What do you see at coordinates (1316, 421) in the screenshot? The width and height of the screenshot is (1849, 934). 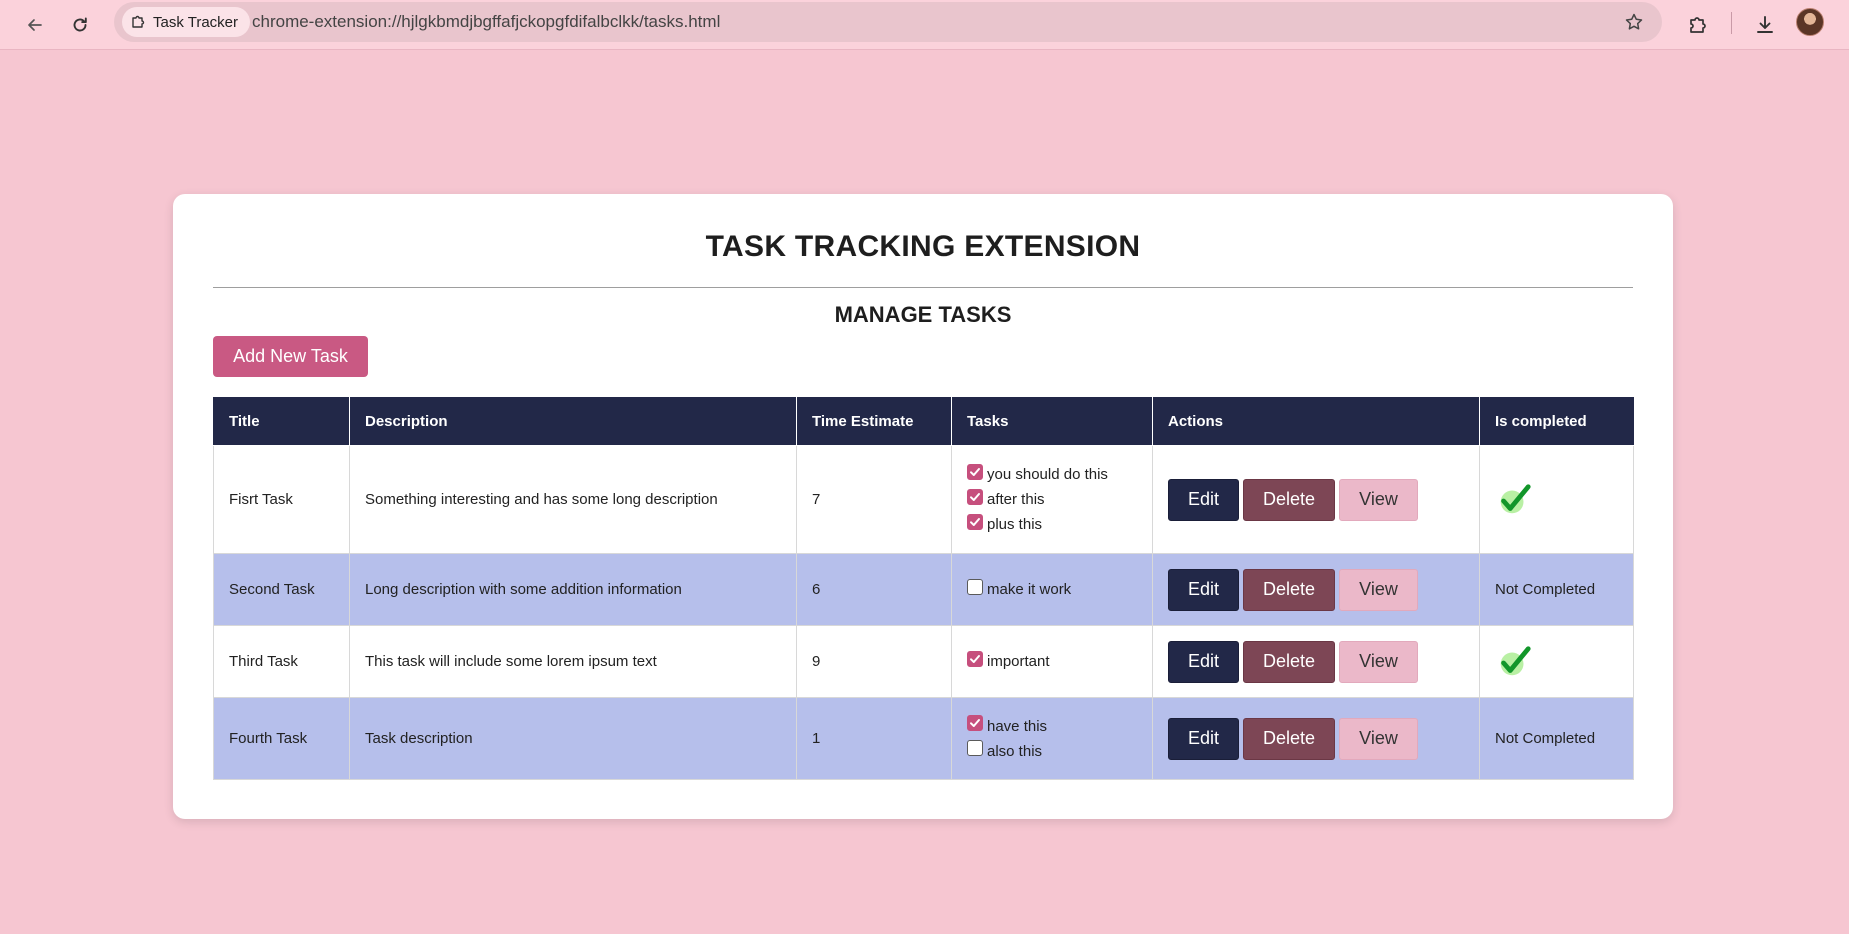 I see `header-actions: Actions` at bounding box center [1316, 421].